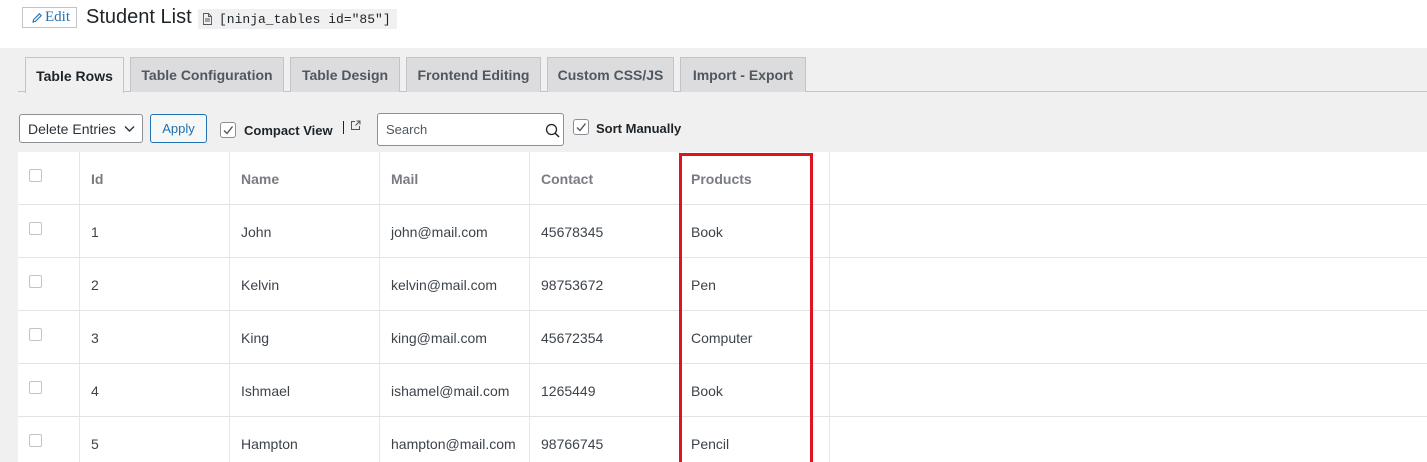 This screenshot has height=462, width=1427. Describe the element at coordinates (638, 128) in the screenshot. I see `sort-manually-label: Sort Manually` at that location.